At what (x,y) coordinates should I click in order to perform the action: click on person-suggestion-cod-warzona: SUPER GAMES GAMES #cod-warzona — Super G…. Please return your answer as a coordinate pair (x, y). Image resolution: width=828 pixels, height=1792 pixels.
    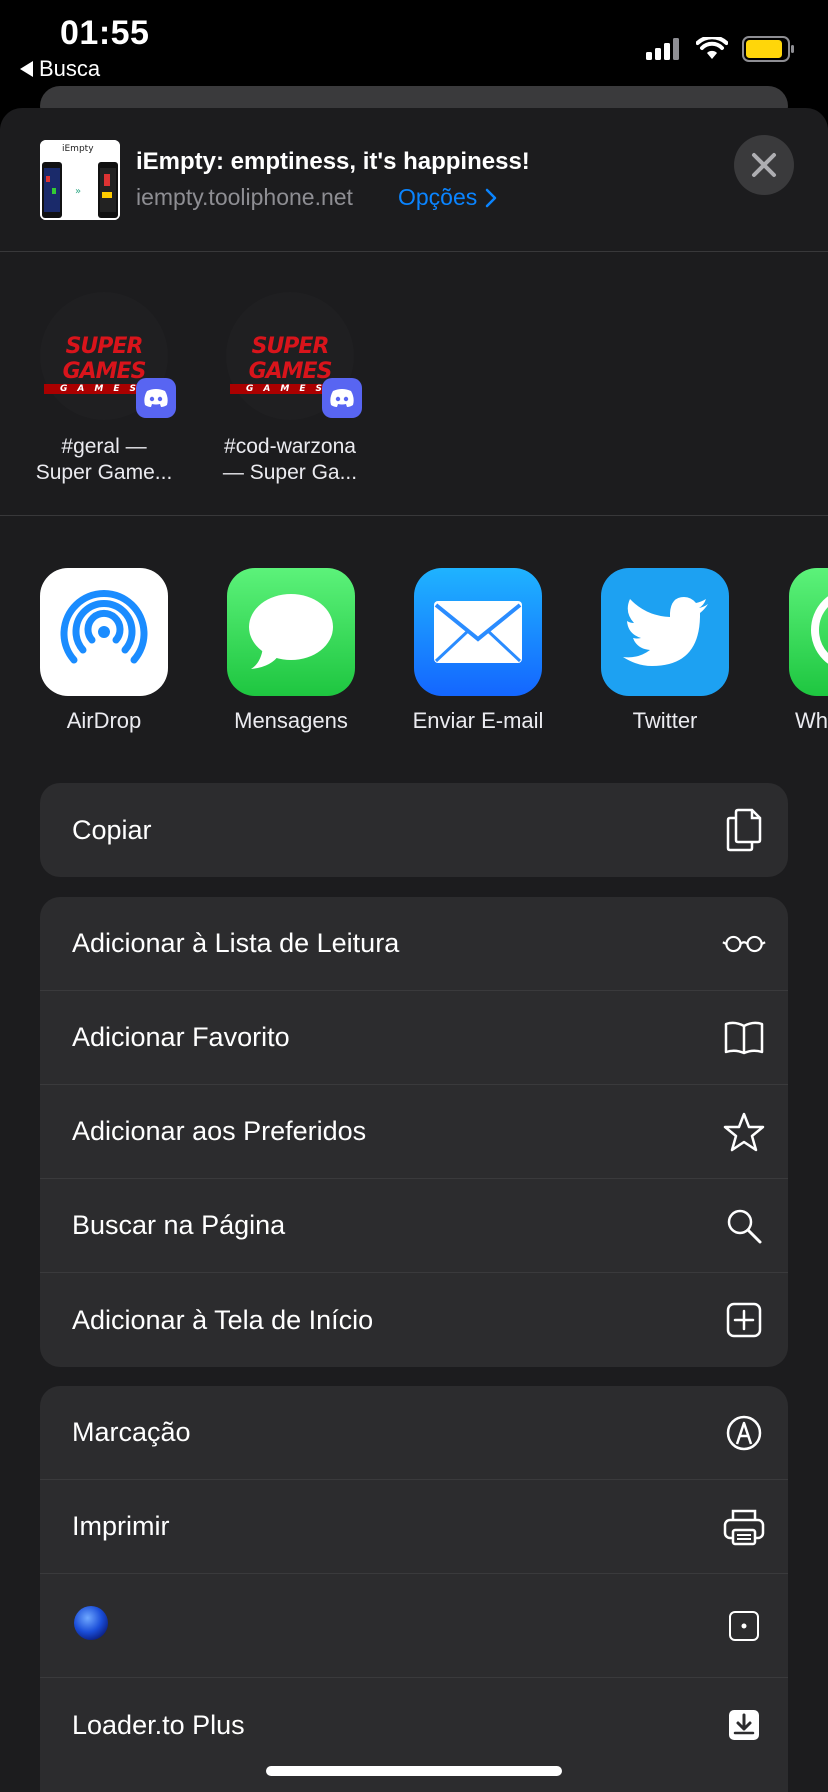
    Looking at the image, I should click on (290, 389).